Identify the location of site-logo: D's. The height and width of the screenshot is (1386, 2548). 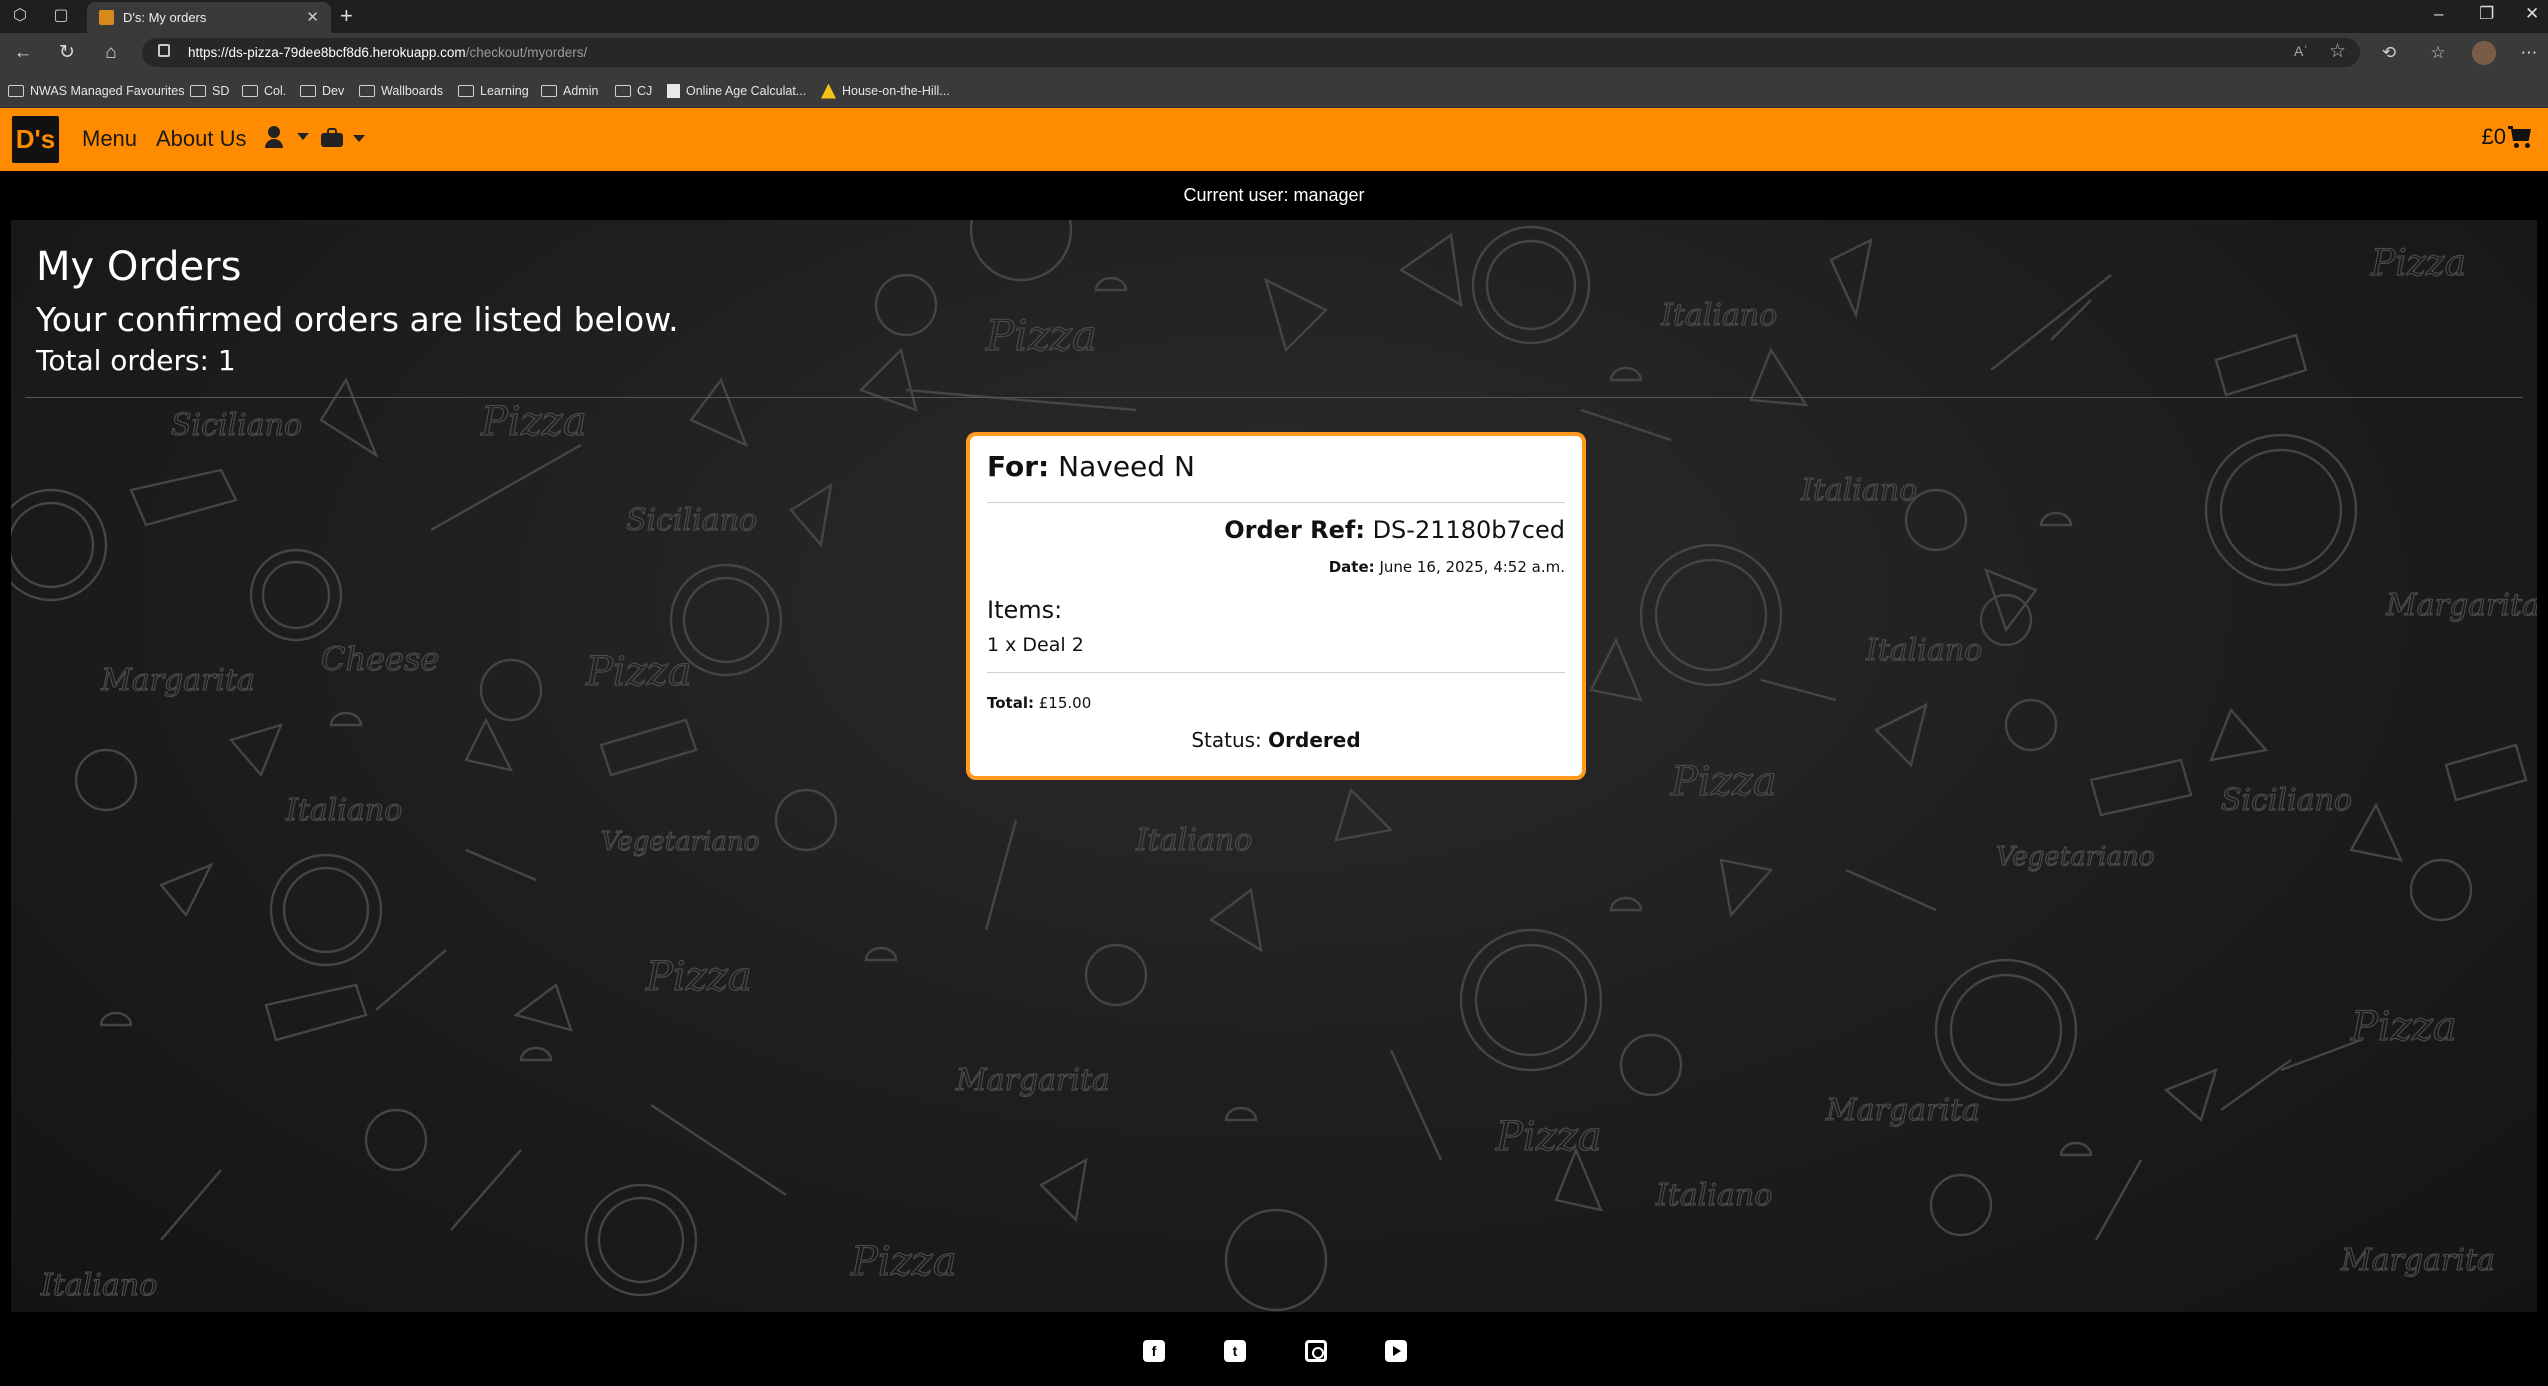
(35, 139).